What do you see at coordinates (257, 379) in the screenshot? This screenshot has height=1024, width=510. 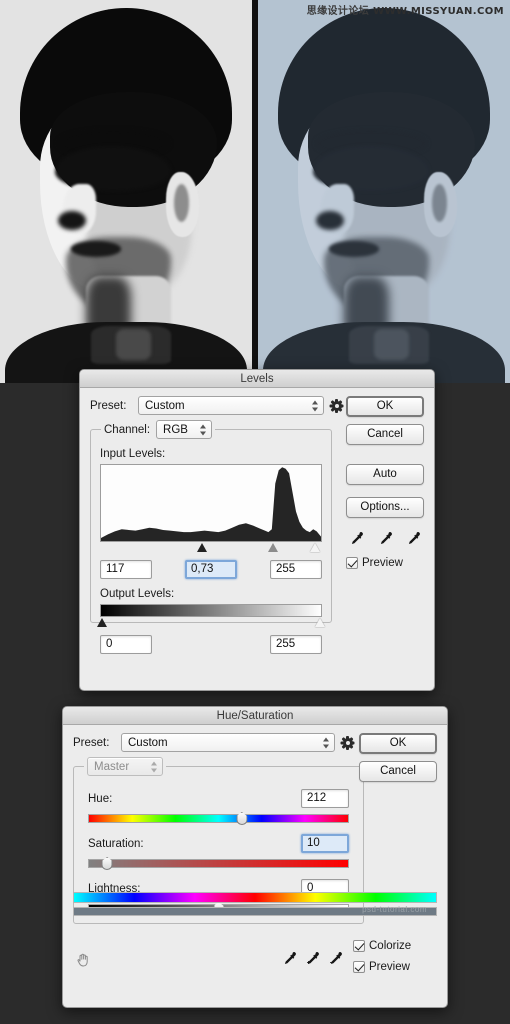 I see `levels-titlebar: Levels` at bounding box center [257, 379].